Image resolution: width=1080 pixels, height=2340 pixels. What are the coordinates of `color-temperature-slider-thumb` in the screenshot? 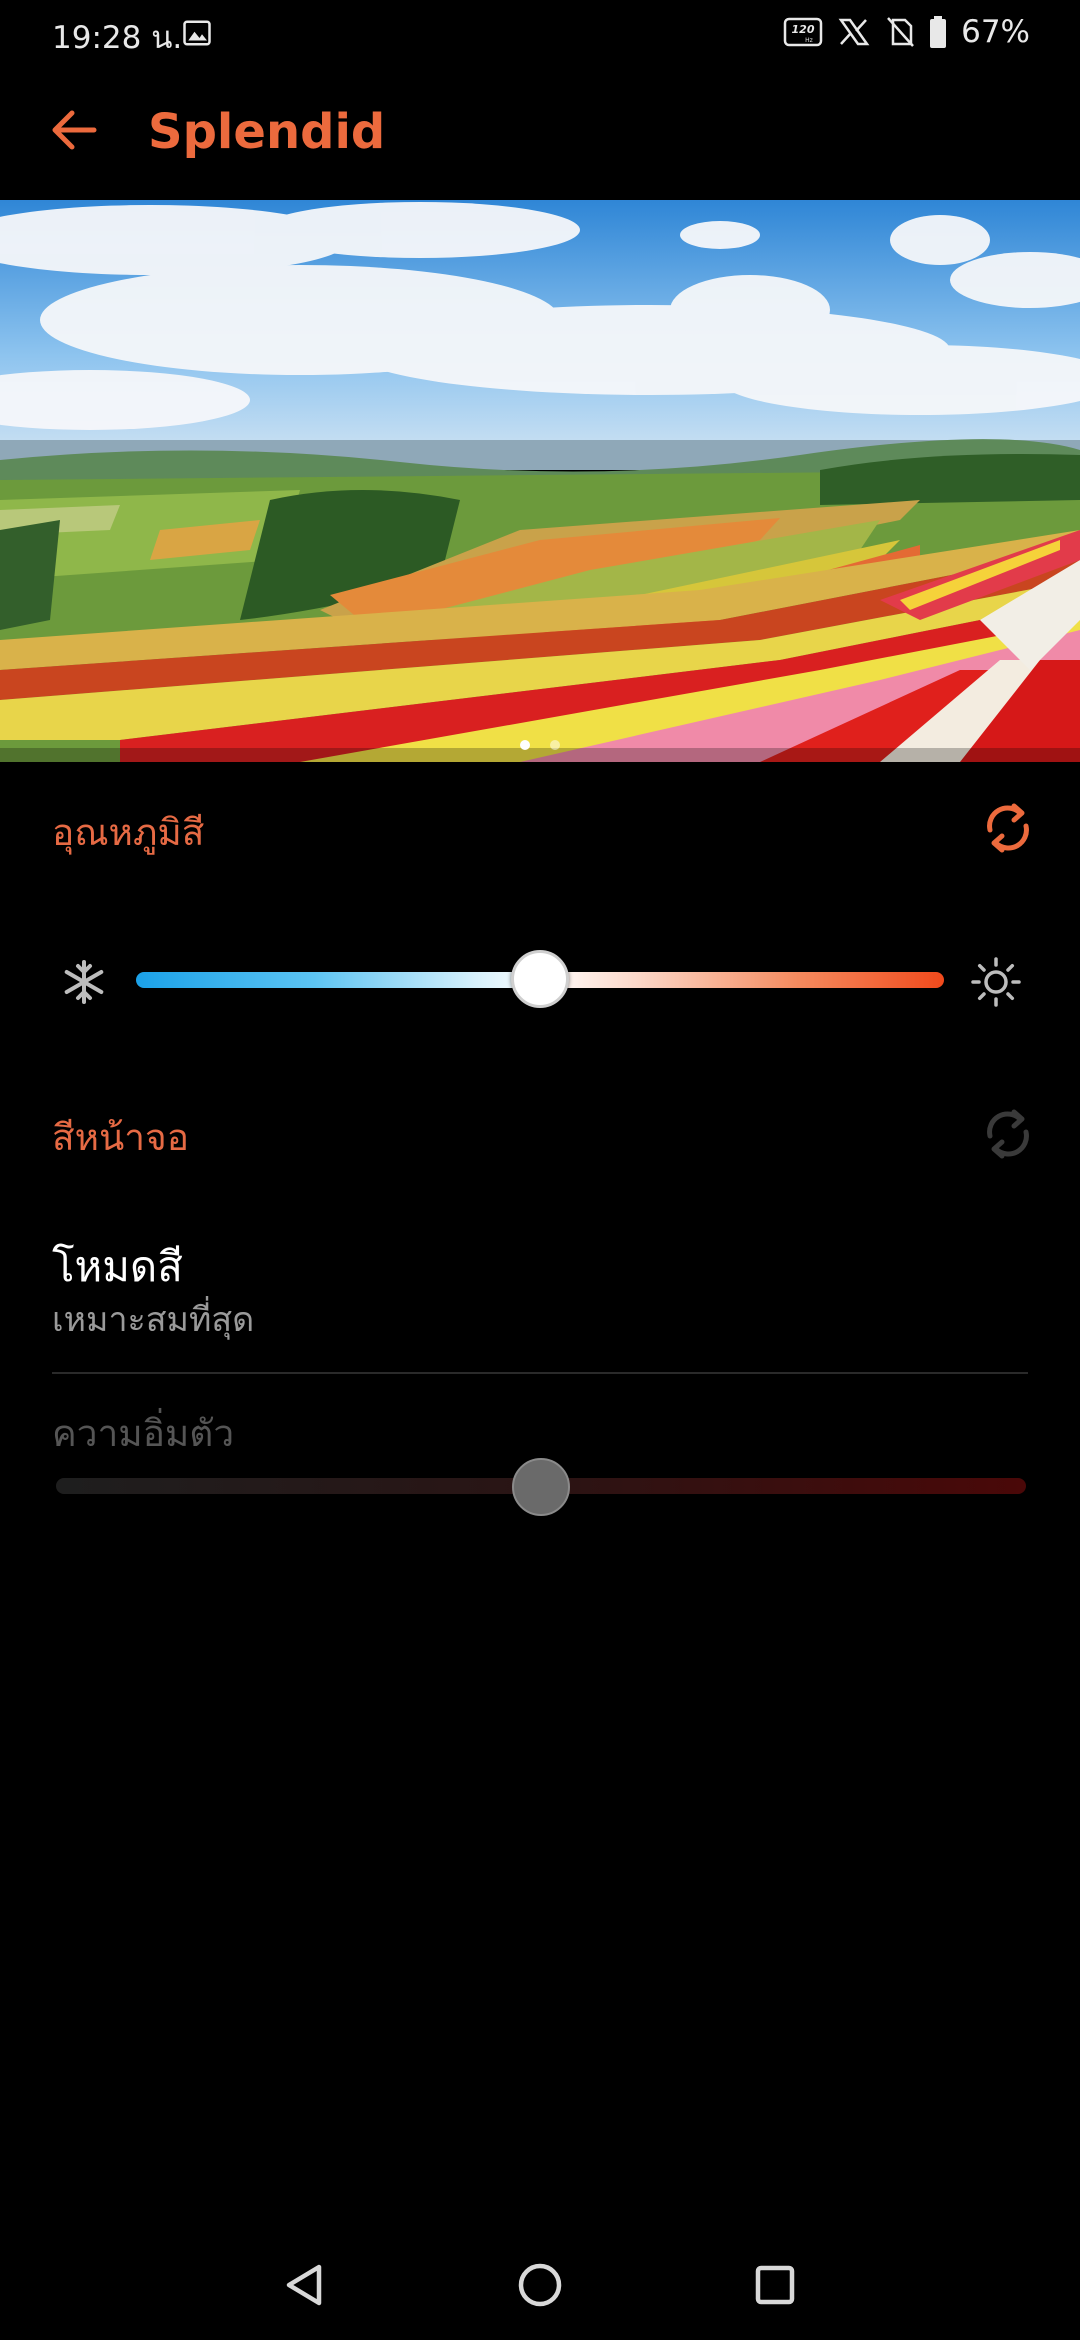 It's located at (540, 979).